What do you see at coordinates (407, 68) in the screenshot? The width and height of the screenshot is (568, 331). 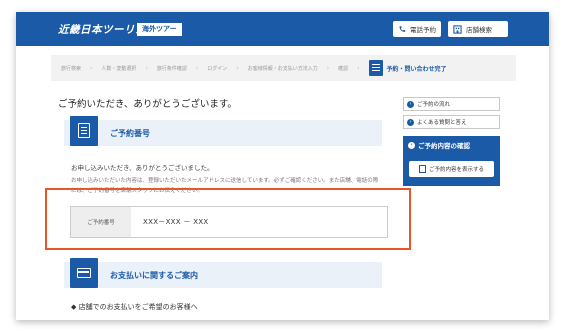 I see `progress-step-active: 予約・問い合わせ完了` at bounding box center [407, 68].